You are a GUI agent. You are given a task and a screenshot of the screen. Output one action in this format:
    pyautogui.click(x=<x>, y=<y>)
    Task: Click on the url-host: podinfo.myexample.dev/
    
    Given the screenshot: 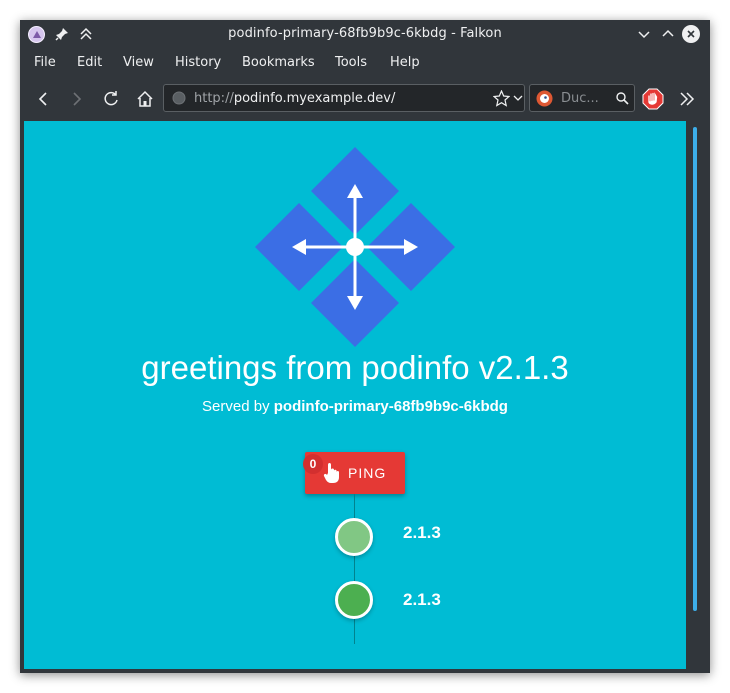 What is the action you would take?
    pyautogui.click(x=314, y=98)
    